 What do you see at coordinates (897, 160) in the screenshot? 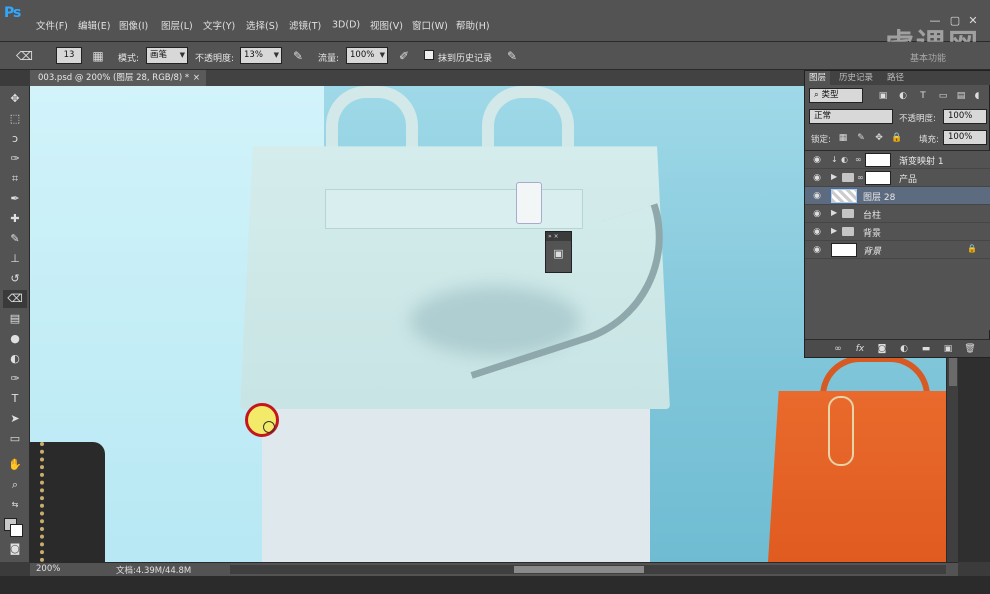
I see `layer-row: ◉ ↓ ◐ ∞ 渐变映射 1` at bounding box center [897, 160].